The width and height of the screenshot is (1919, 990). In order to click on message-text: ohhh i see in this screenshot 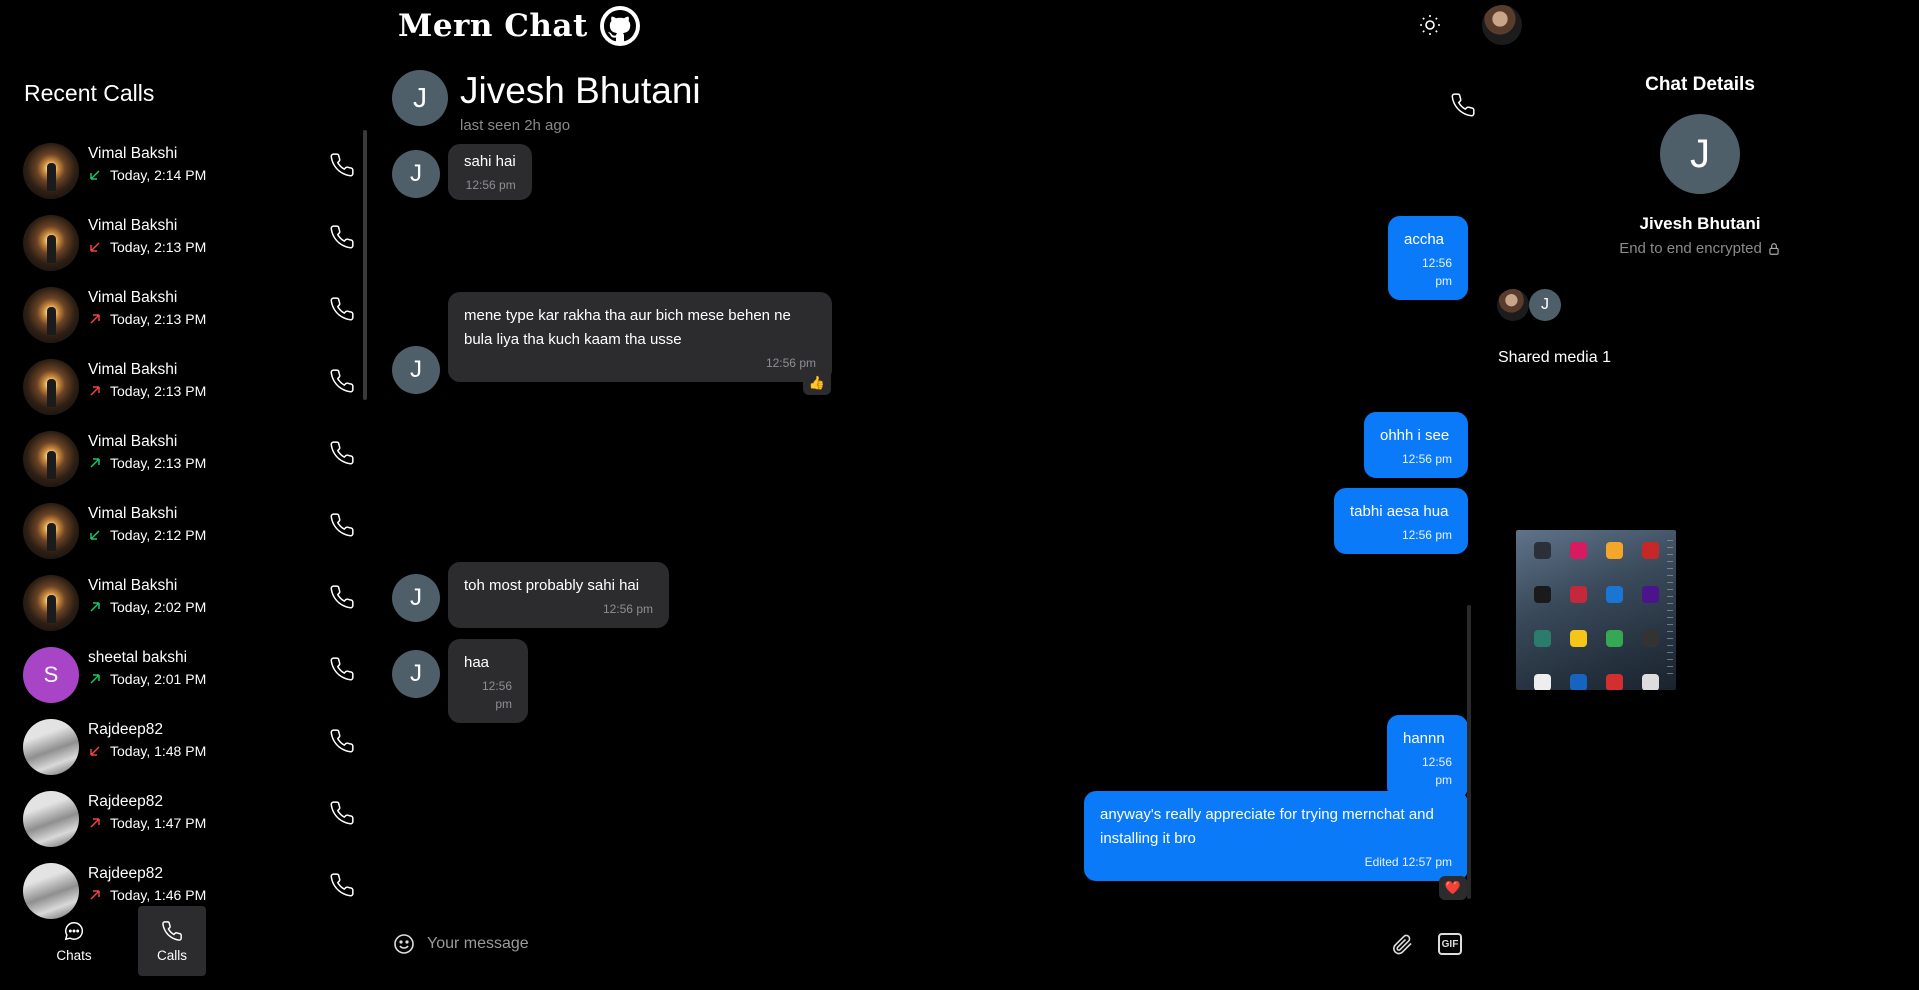, I will do `click(1415, 435)`.